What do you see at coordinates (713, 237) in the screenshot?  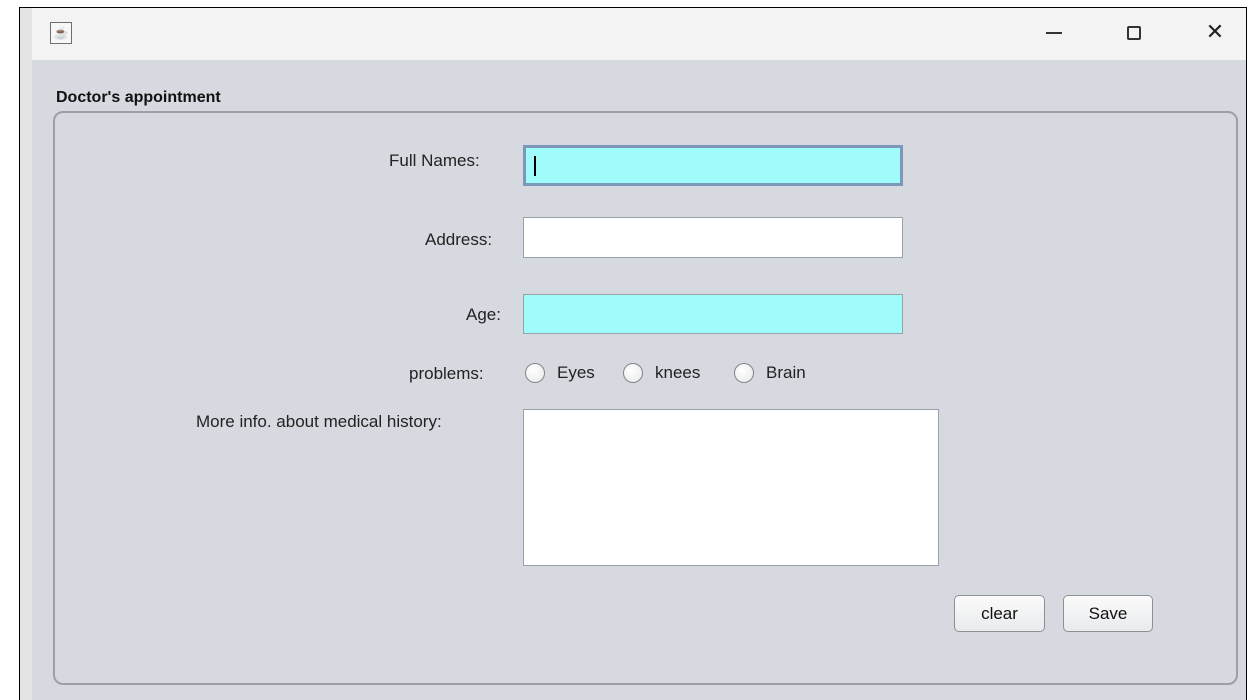 I see `address-field` at bounding box center [713, 237].